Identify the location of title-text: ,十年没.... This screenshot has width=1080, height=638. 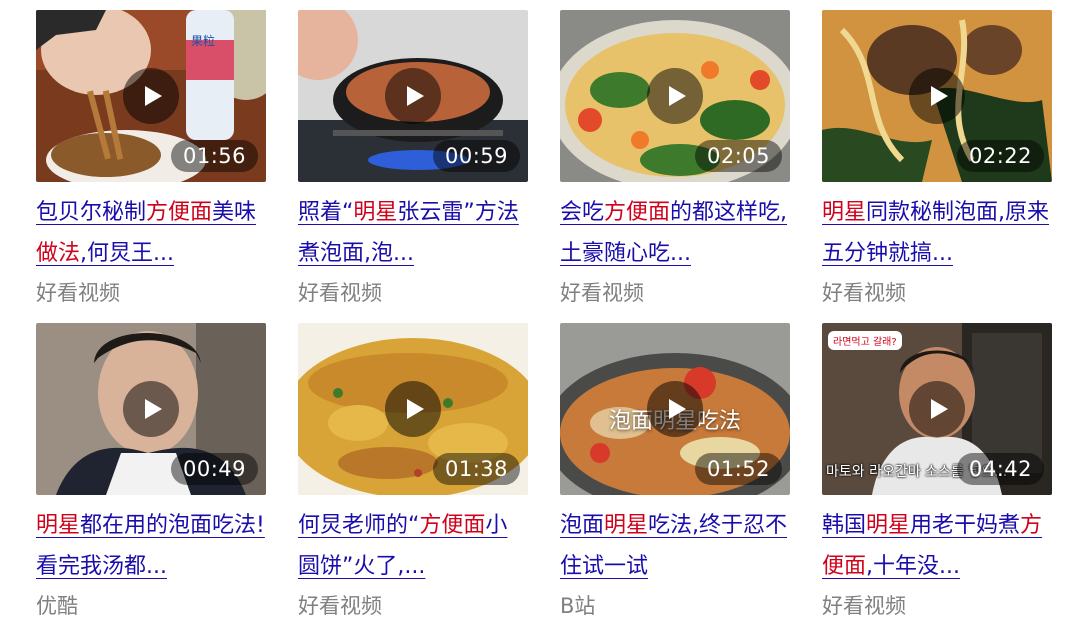
(913, 566).